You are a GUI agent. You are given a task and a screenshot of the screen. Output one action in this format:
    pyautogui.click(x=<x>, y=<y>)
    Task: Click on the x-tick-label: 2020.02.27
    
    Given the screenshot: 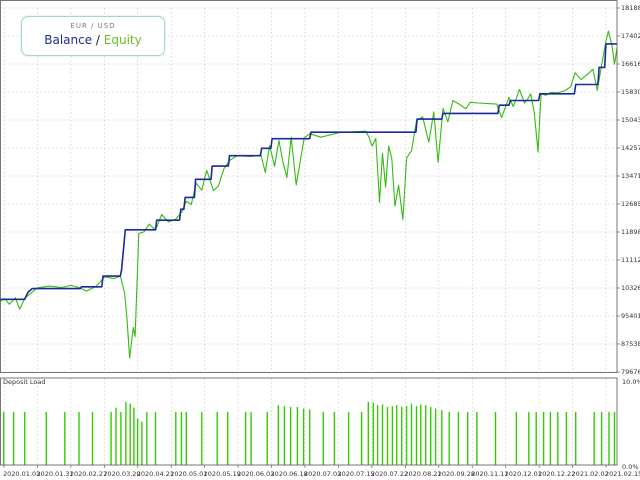 What is the action you would take?
    pyautogui.click(x=88, y=474)
    